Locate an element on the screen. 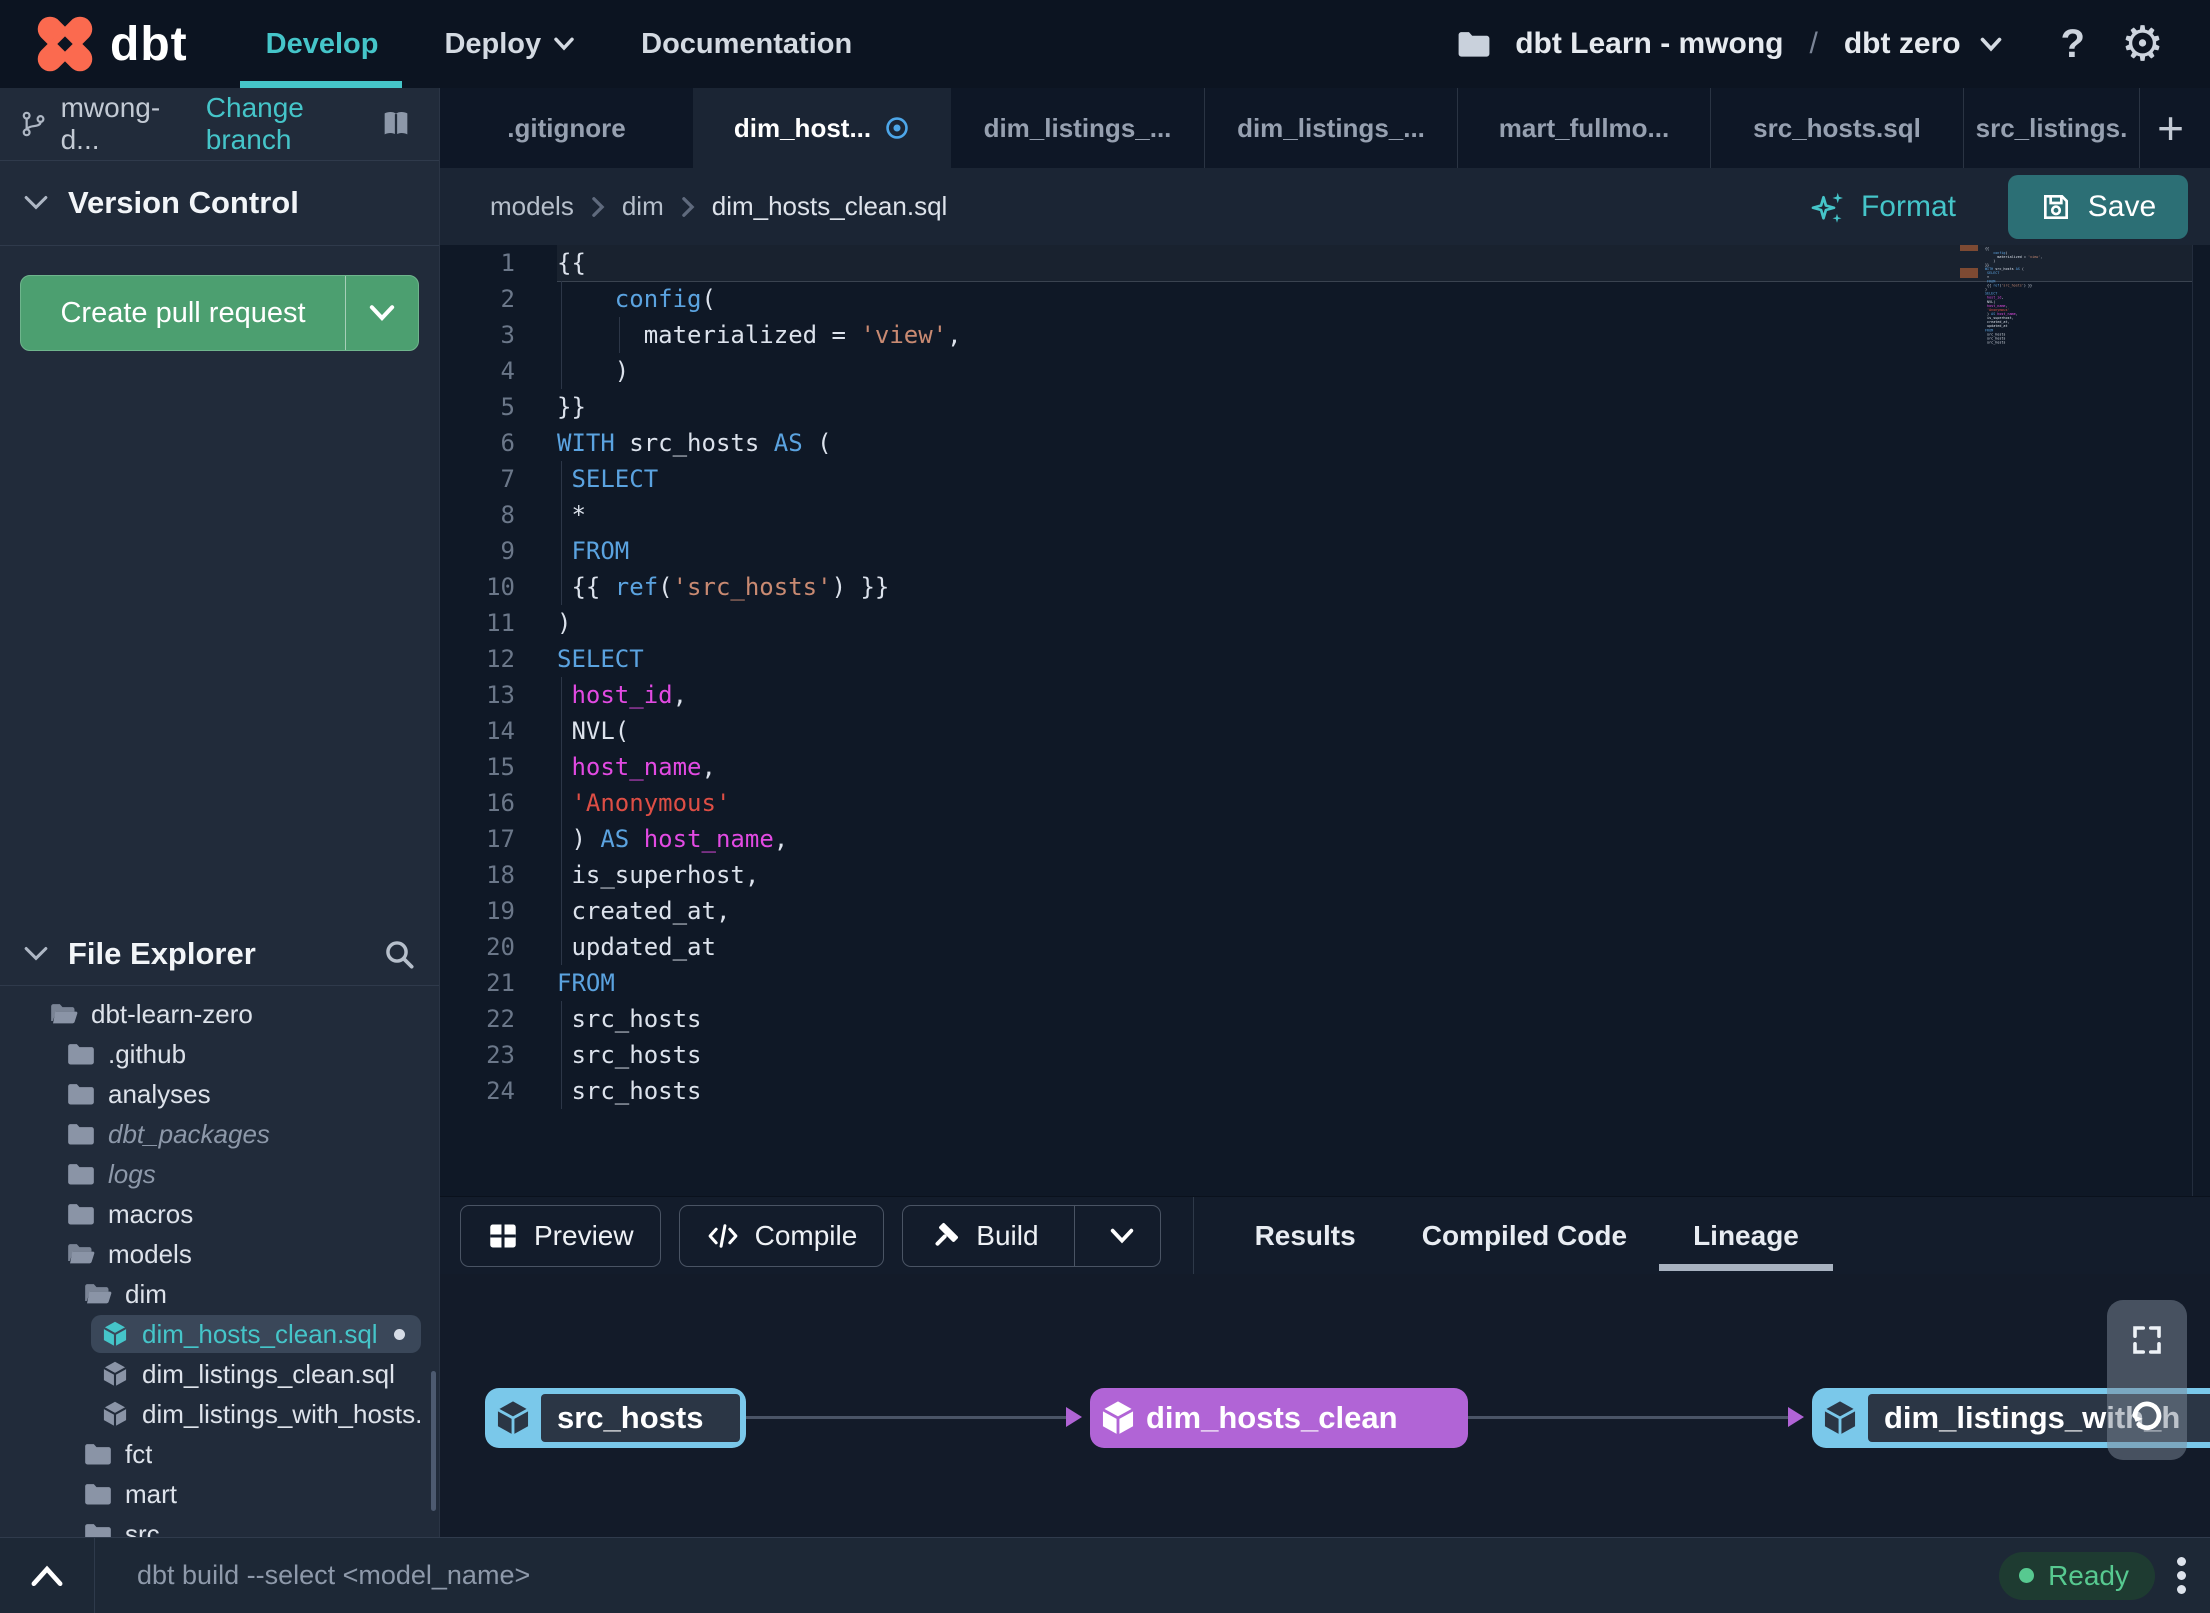  create-pull-request-button: Create pull request is located at coordinates (219, 313).